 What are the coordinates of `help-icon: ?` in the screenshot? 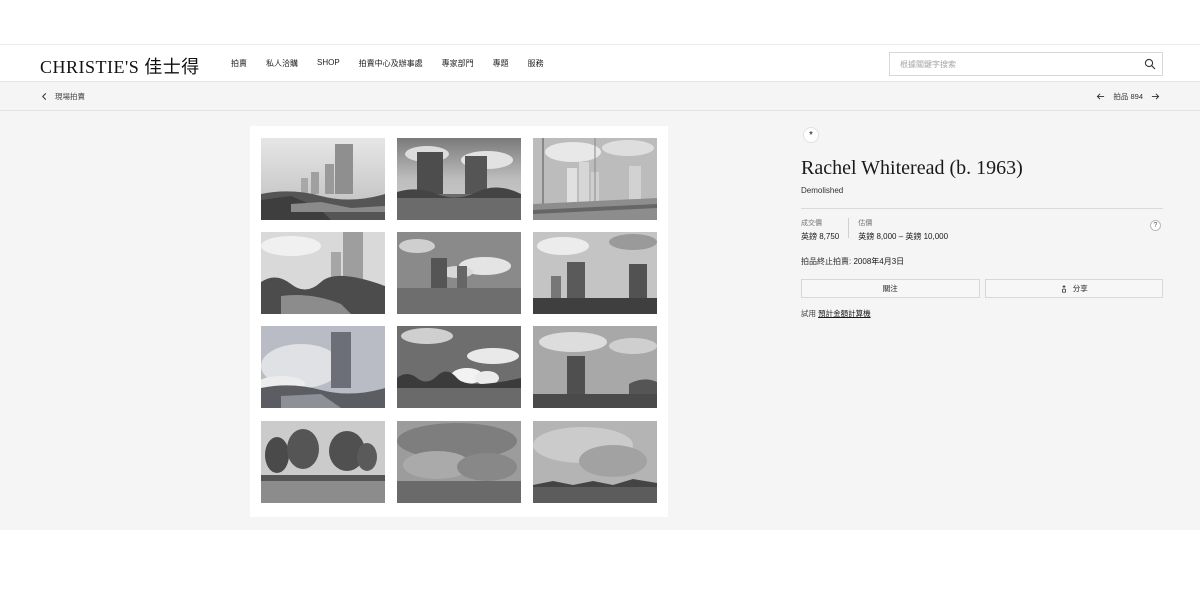 It's located at (1155, 225).